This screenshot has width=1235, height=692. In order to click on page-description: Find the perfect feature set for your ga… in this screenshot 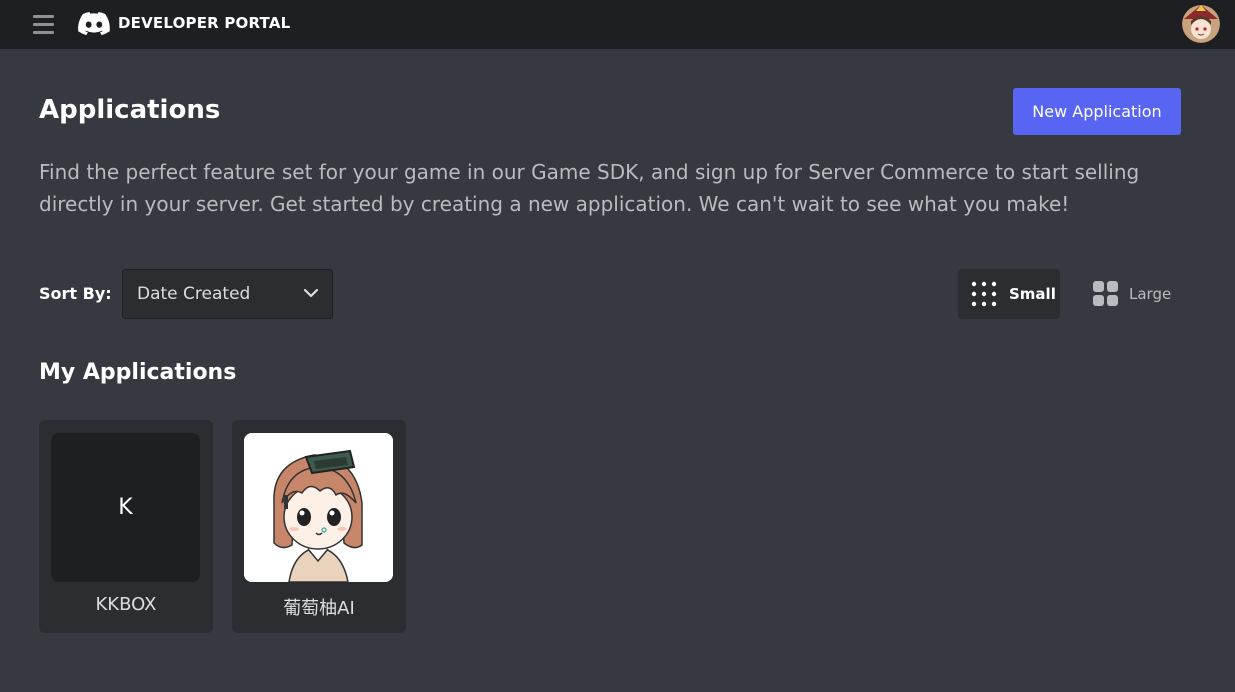, I will do `click(589, 188)`.